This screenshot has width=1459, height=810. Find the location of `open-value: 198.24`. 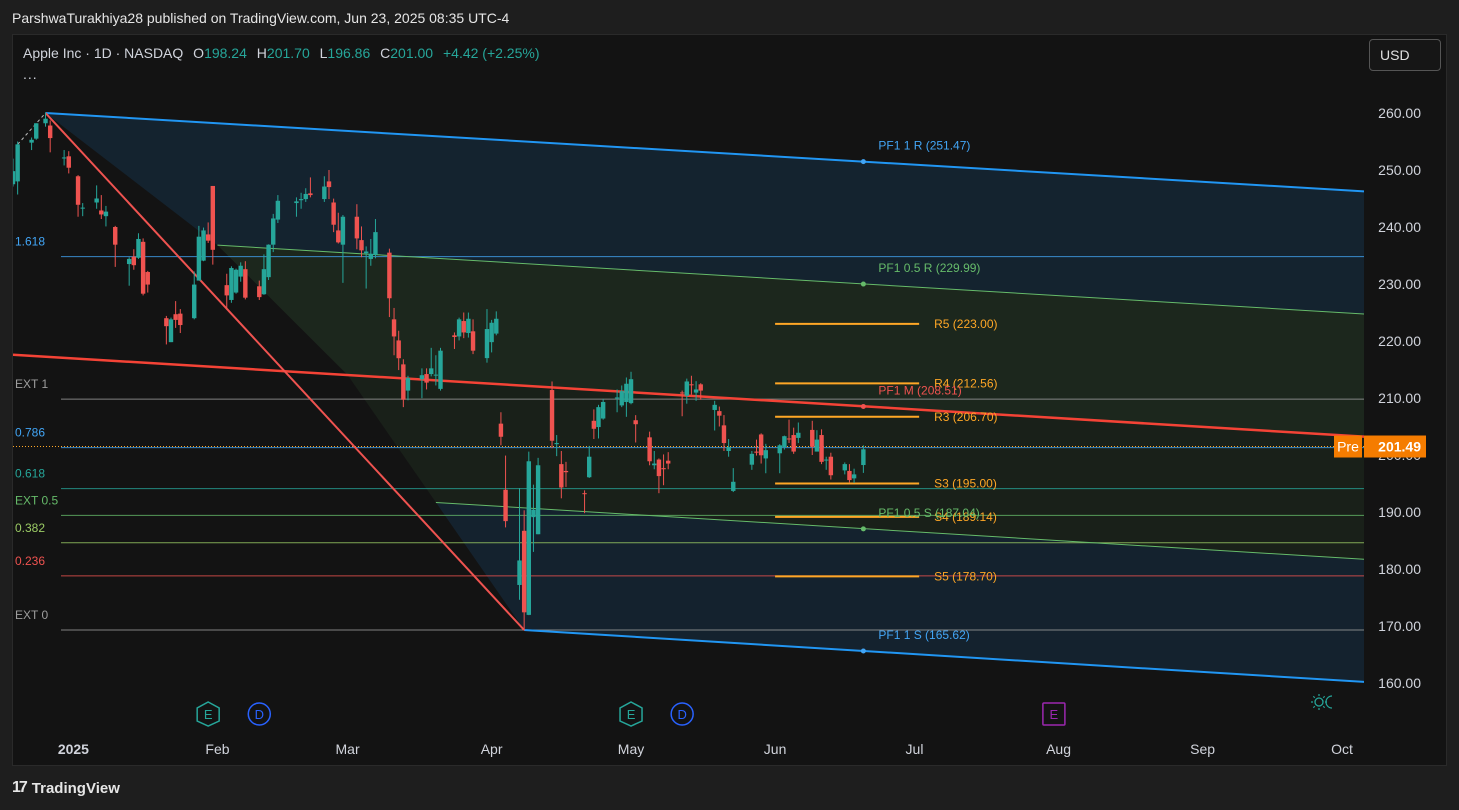

open-value: 198.24 is located at coordinates (225, 53).